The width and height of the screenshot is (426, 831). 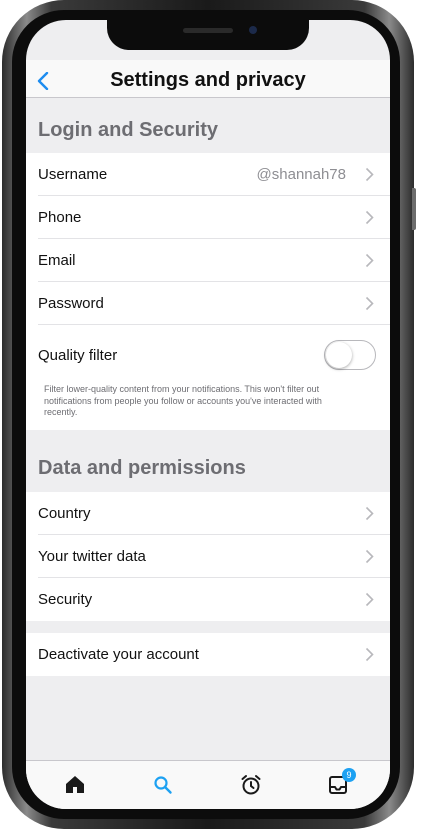 I want to click on tab-bar: 9, so click(x=208, y=784).